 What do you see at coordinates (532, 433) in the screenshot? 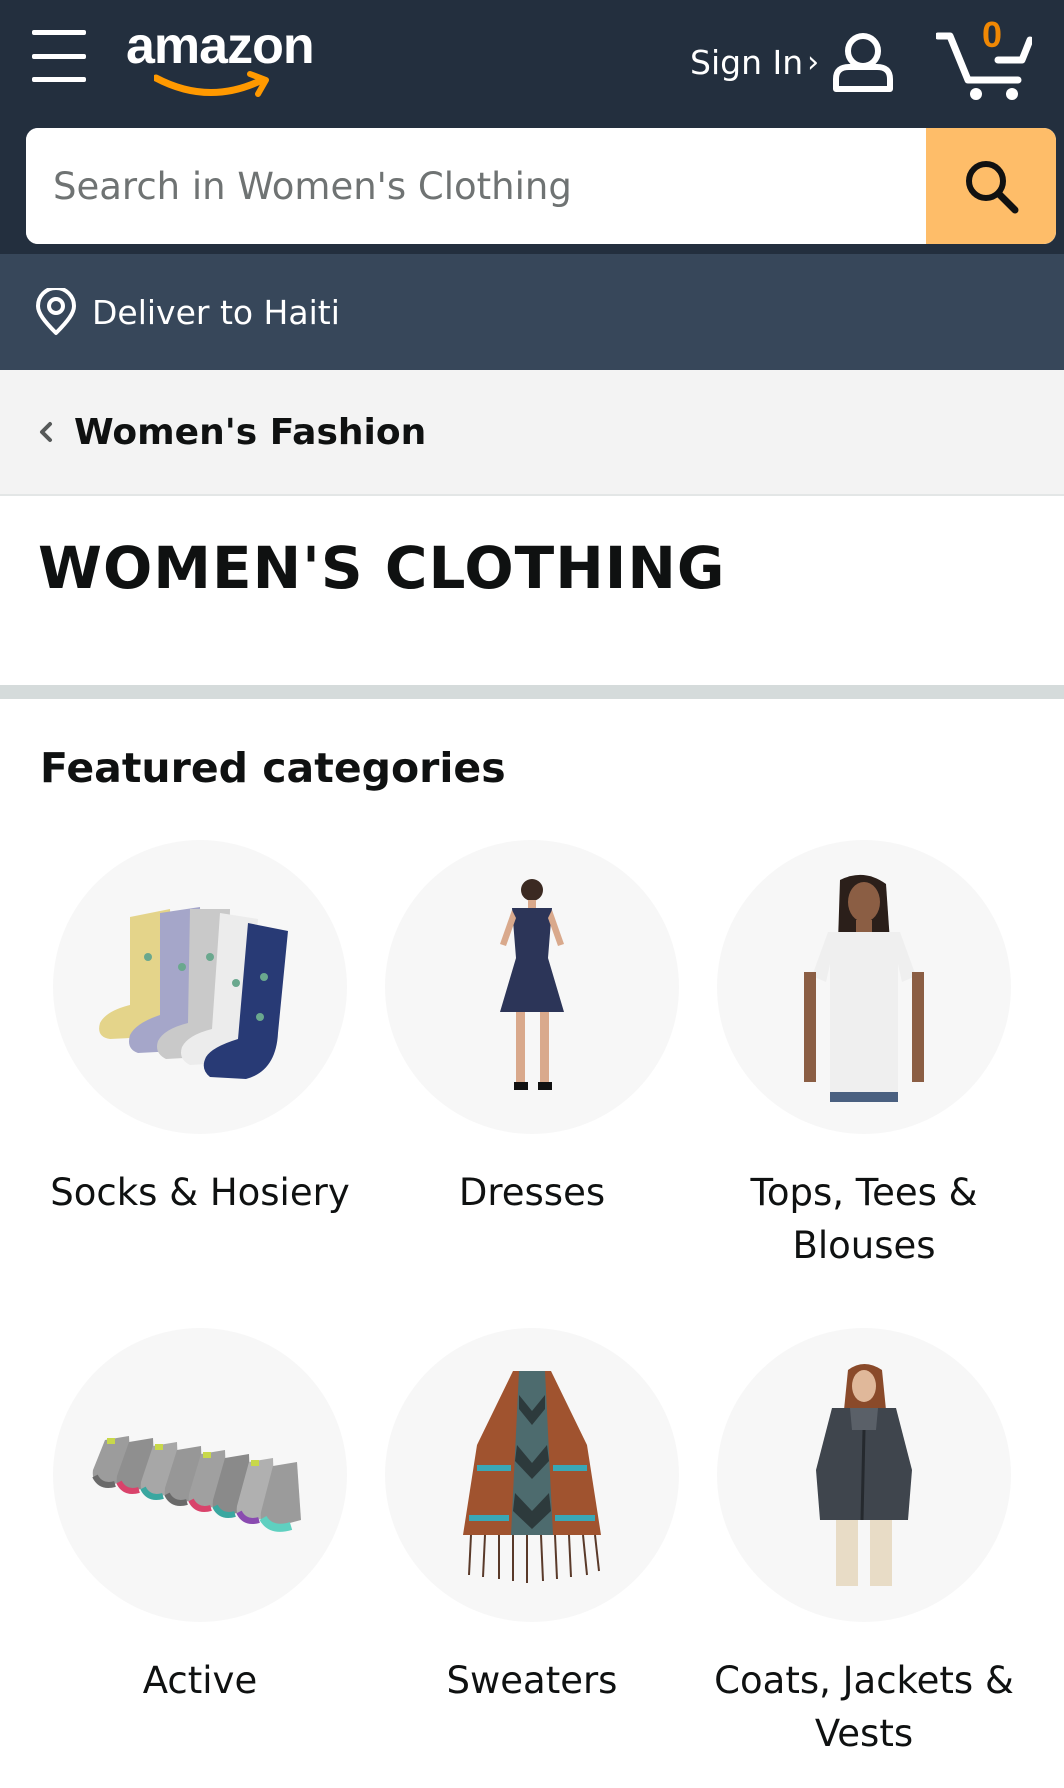
I see `breadcrumb: Women's Fashion` at bounding box center [532, 433].